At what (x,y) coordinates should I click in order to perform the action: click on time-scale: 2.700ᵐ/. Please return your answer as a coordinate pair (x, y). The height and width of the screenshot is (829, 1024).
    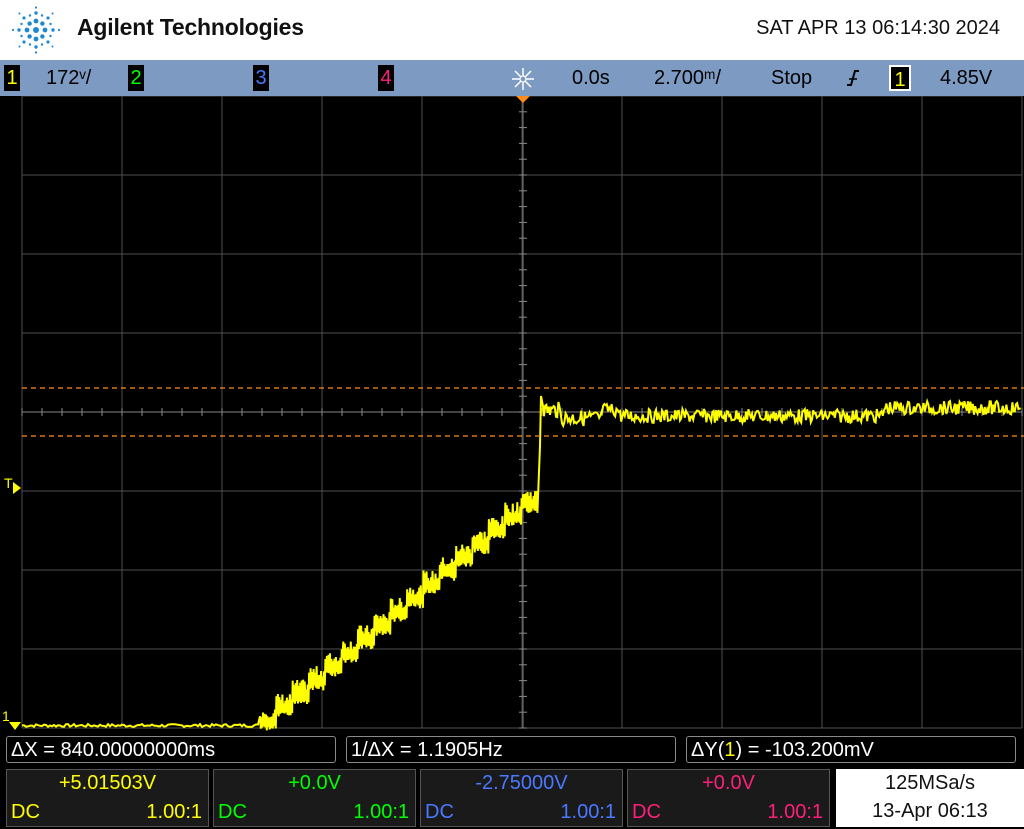
    Looking at the image, I should click on (687, 78).